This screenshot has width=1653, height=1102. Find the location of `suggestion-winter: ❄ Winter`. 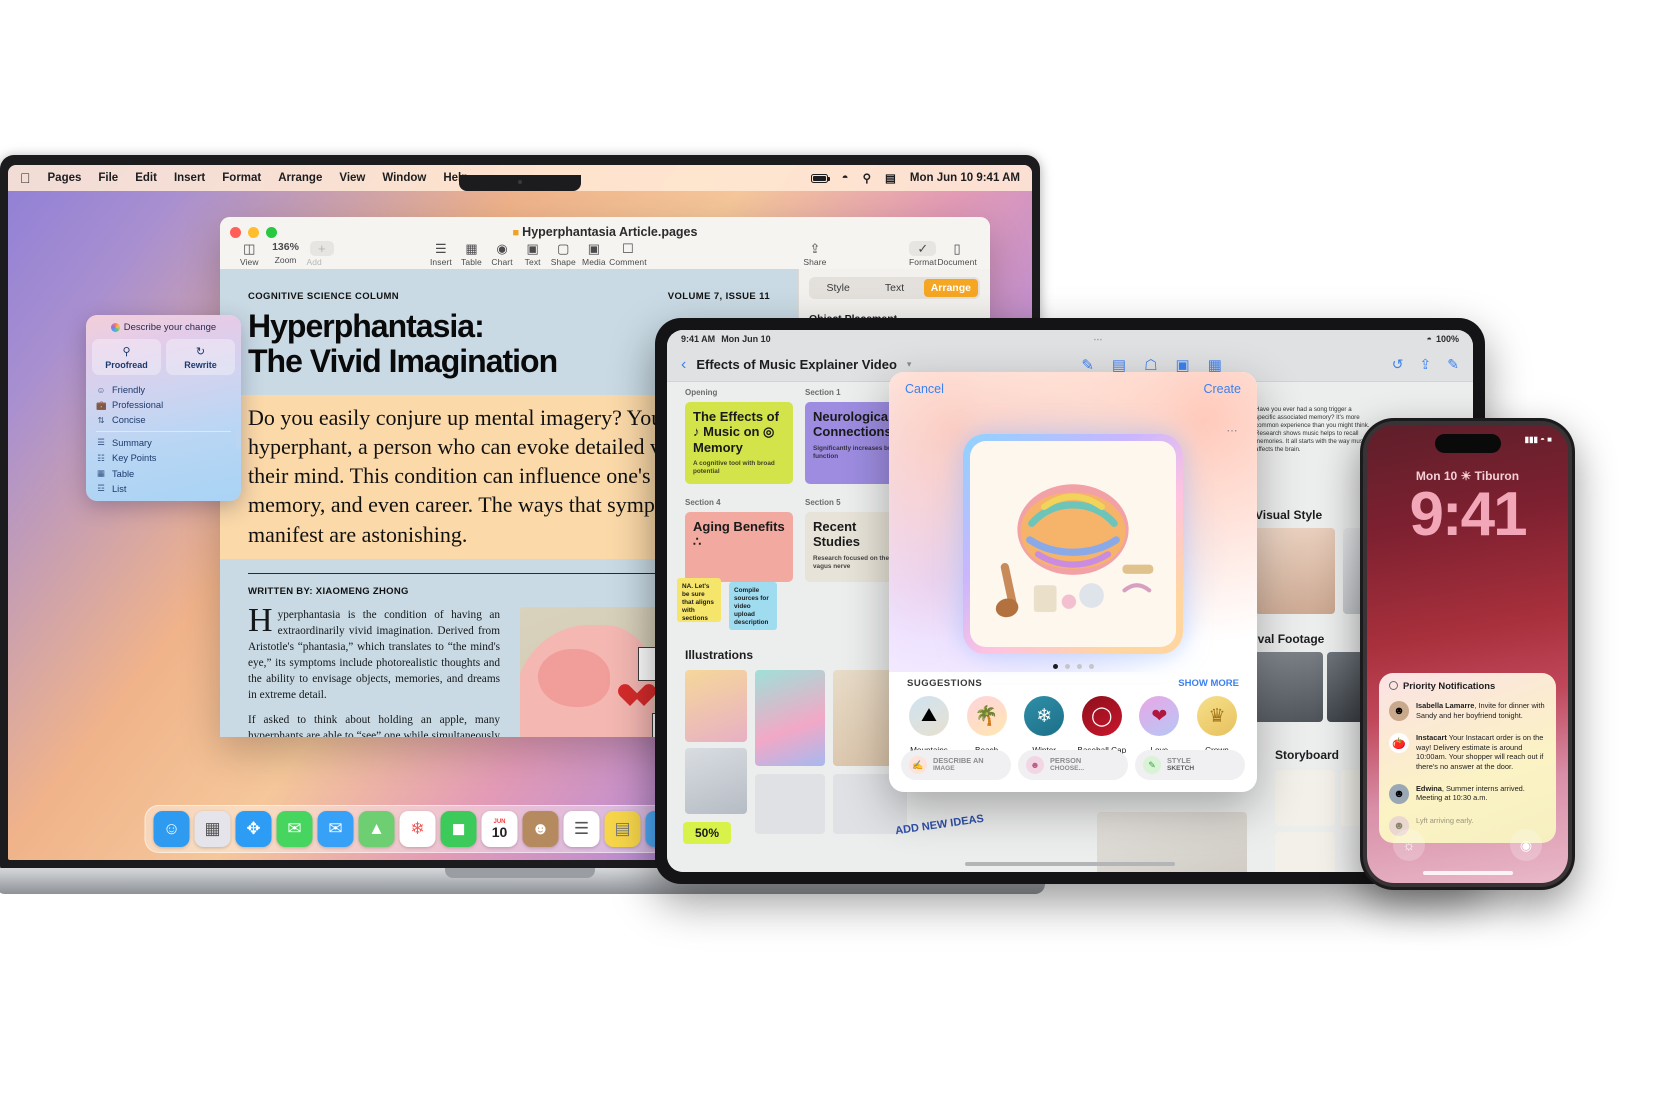

suggestion-winter: ❄ Winter is located at coordinates (1044, 727).